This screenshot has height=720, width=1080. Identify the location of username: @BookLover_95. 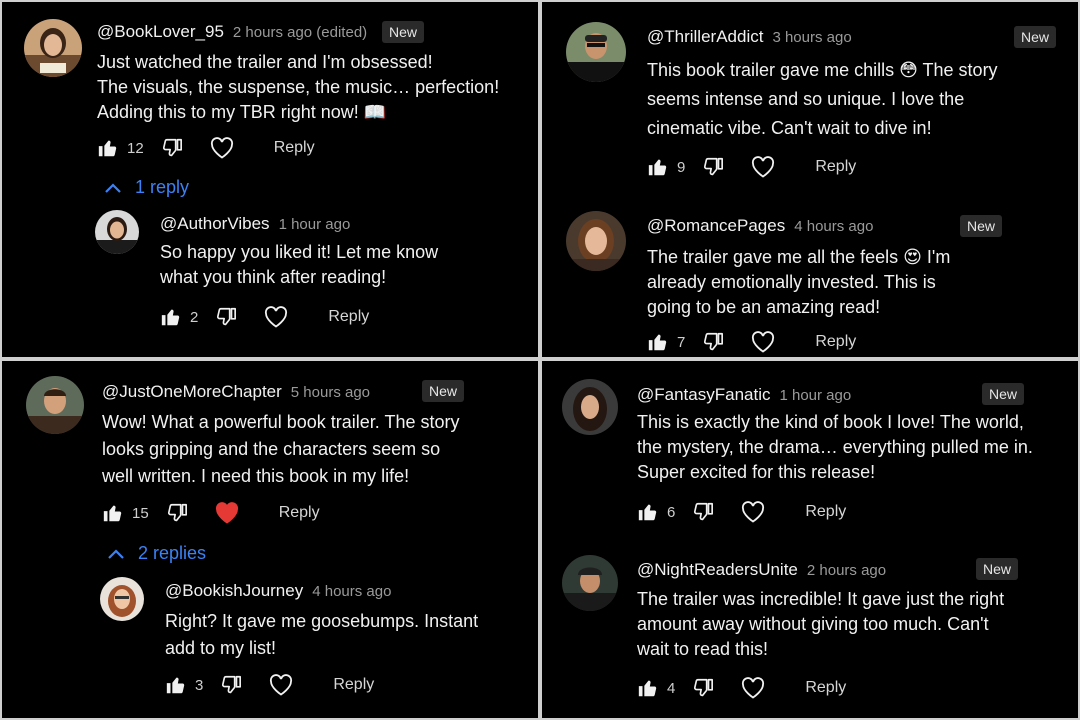
(160, 32).